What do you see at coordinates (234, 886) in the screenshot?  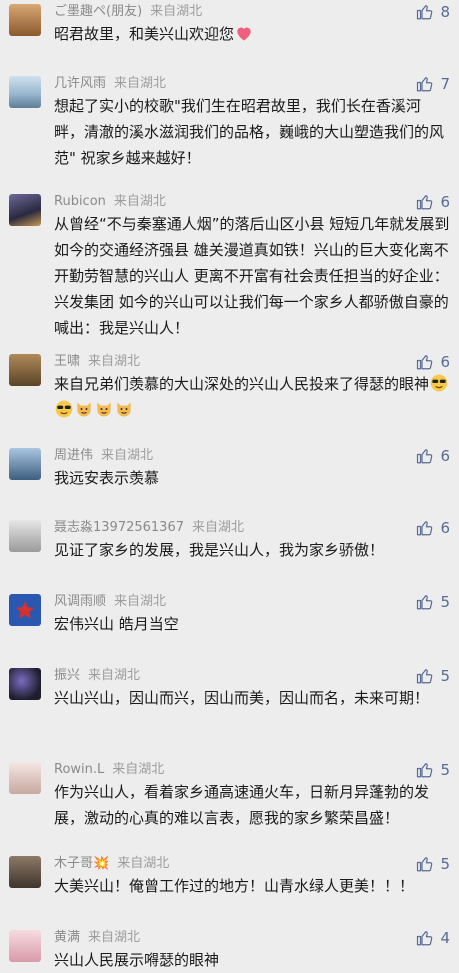 I see `comment-text: 大美兴山！俺曾工作过的地方！山青水绿人更美！！！` at bounding box center [234, 886].